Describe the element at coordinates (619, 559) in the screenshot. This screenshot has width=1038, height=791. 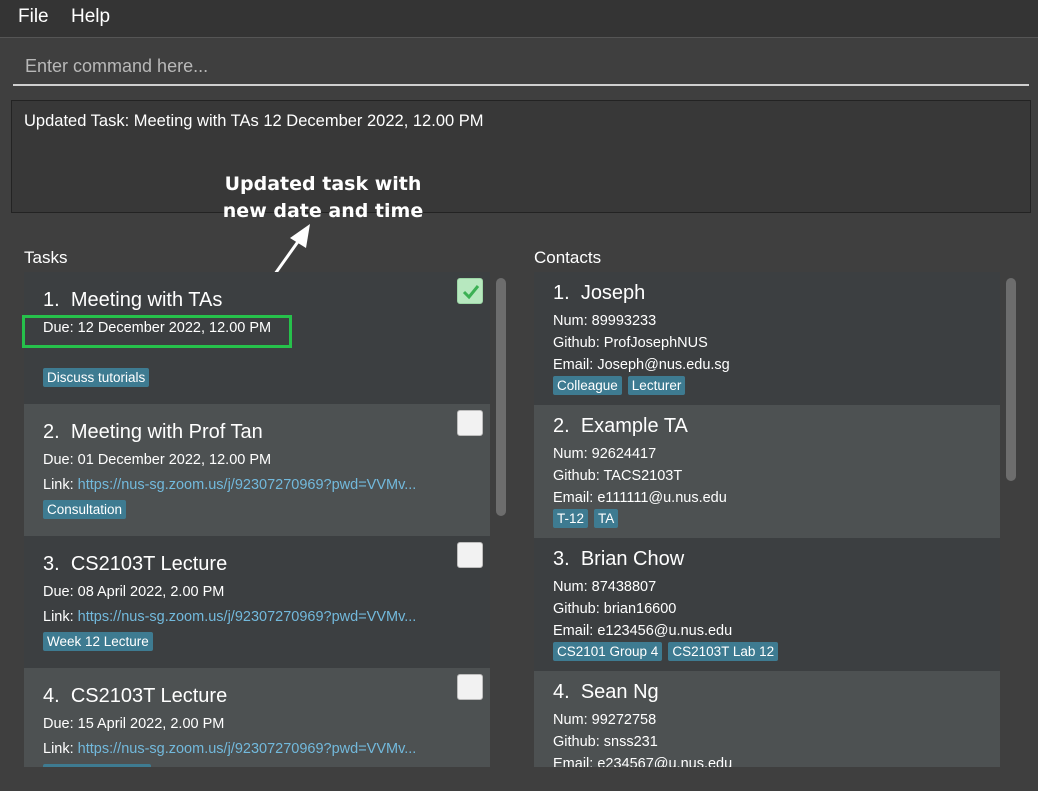
I see `contact-name: 3. Brian Chow` at that location.